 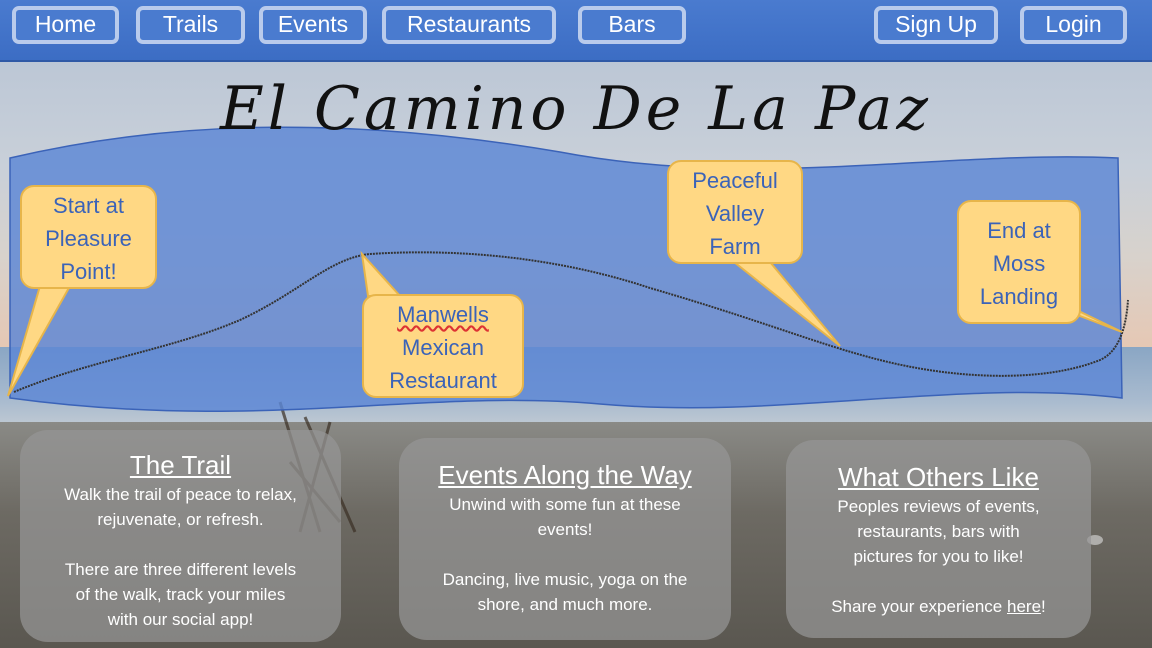 I want to click on nav-login-button: Login, so click(x=1073, y=25).